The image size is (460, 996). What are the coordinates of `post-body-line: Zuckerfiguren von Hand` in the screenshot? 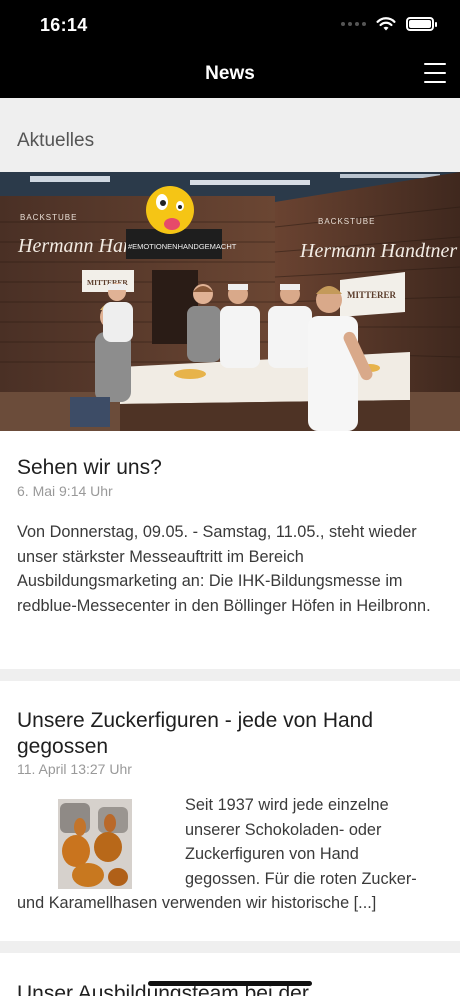 It's located at (272, 854).